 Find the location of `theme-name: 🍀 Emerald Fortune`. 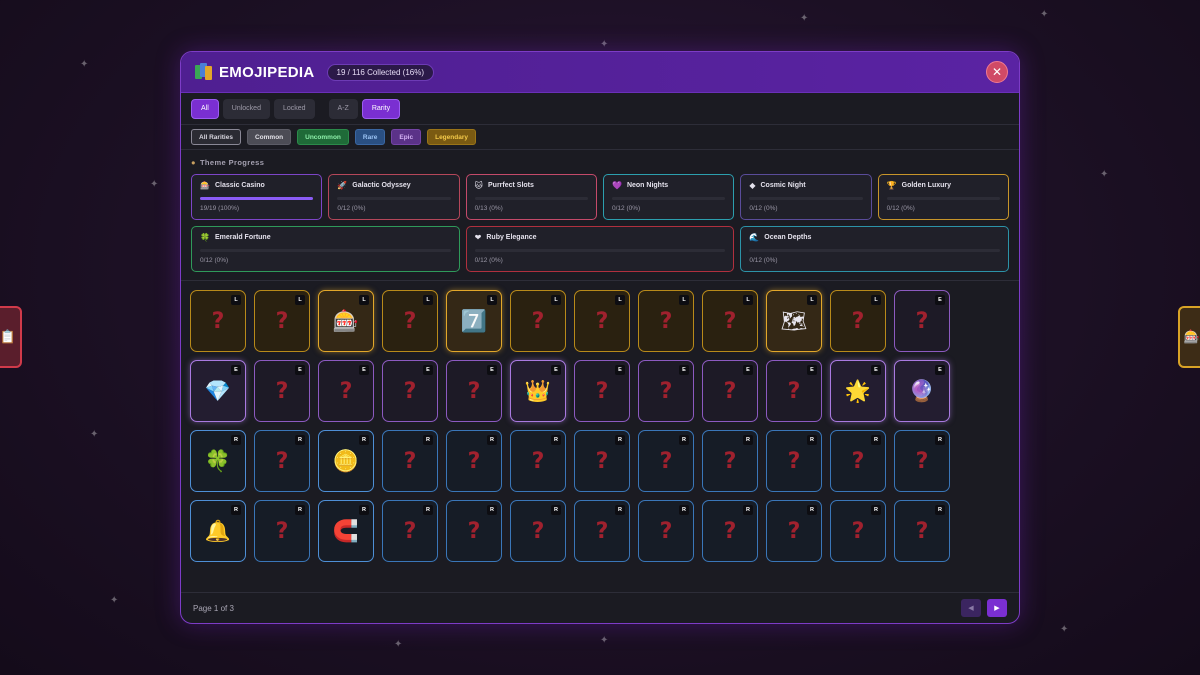

theme-name: 🍀 Emerald Fortune is located at coordinates (325, 237).